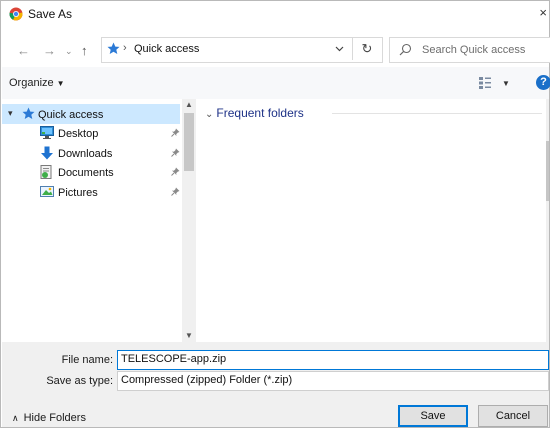 This screenshot has height=428, width=550. I want to click on view-options-icon, so click(485, 83).